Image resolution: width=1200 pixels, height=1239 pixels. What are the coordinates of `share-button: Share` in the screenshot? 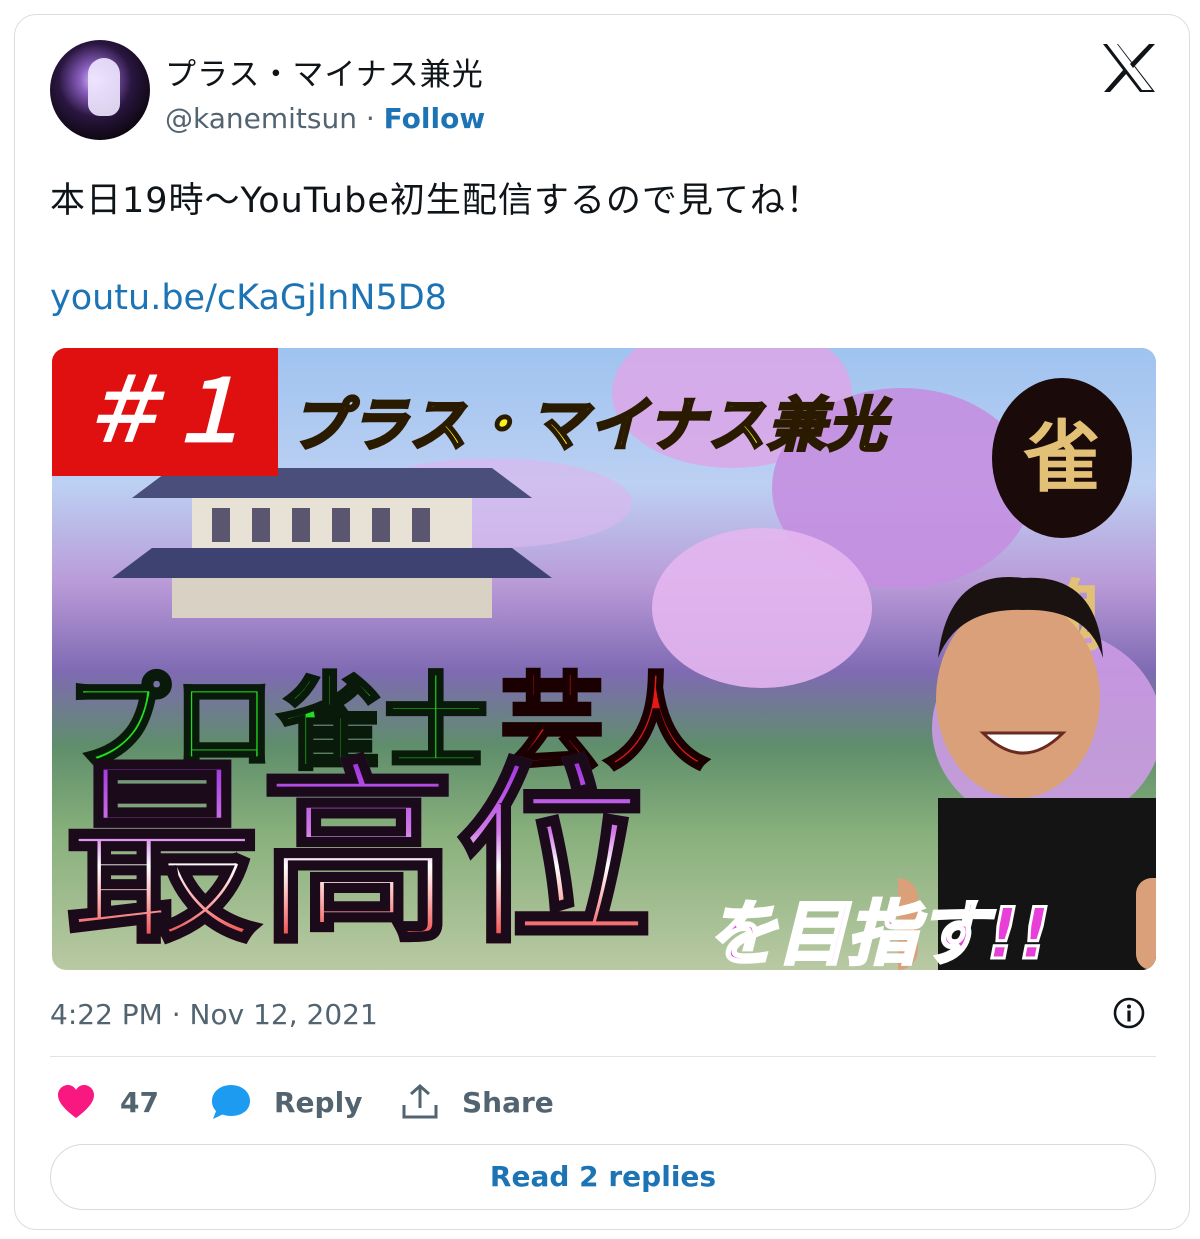 It's located at (477, 1102).